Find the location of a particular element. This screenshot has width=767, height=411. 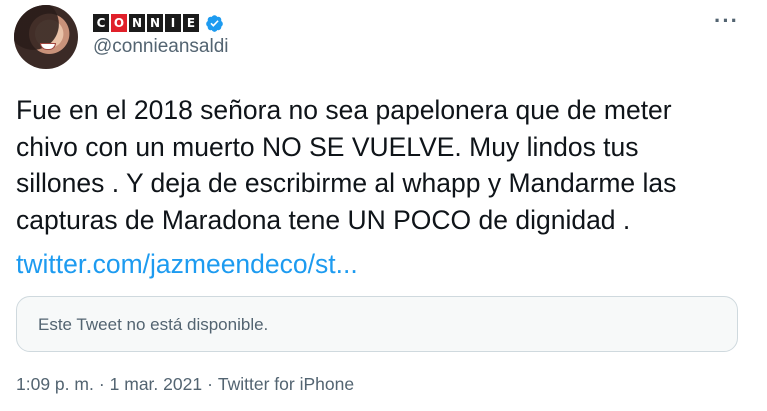

avatar is located at coordinates (46, 37).